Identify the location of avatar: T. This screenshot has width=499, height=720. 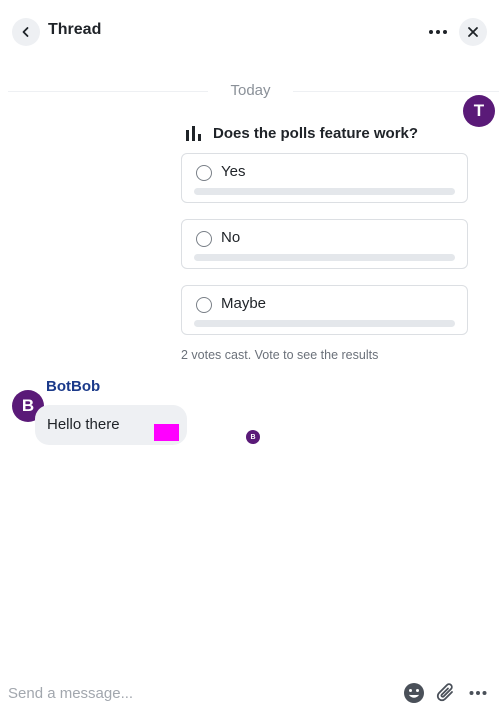
(479, 111).